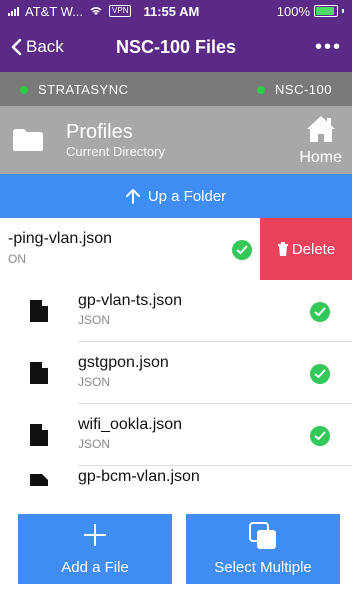 This screenshot has width=352, height=592. What do you see at coordinates (282, 249) in the screenshot?
I see `trash-icon` at bounding box center [282, 249].